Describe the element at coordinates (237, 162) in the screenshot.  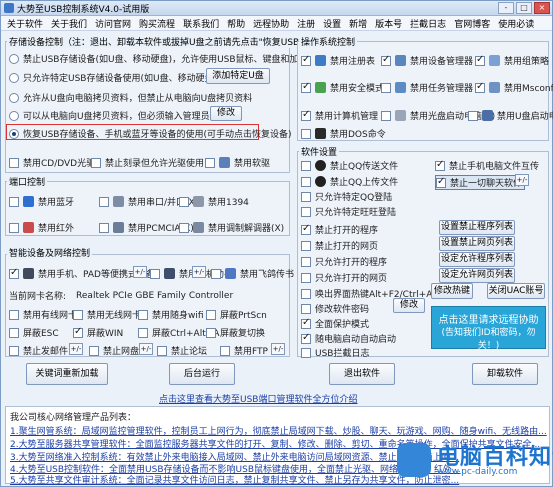
I see `disable-floppy-checkbox: 禁用软驱` at that location.